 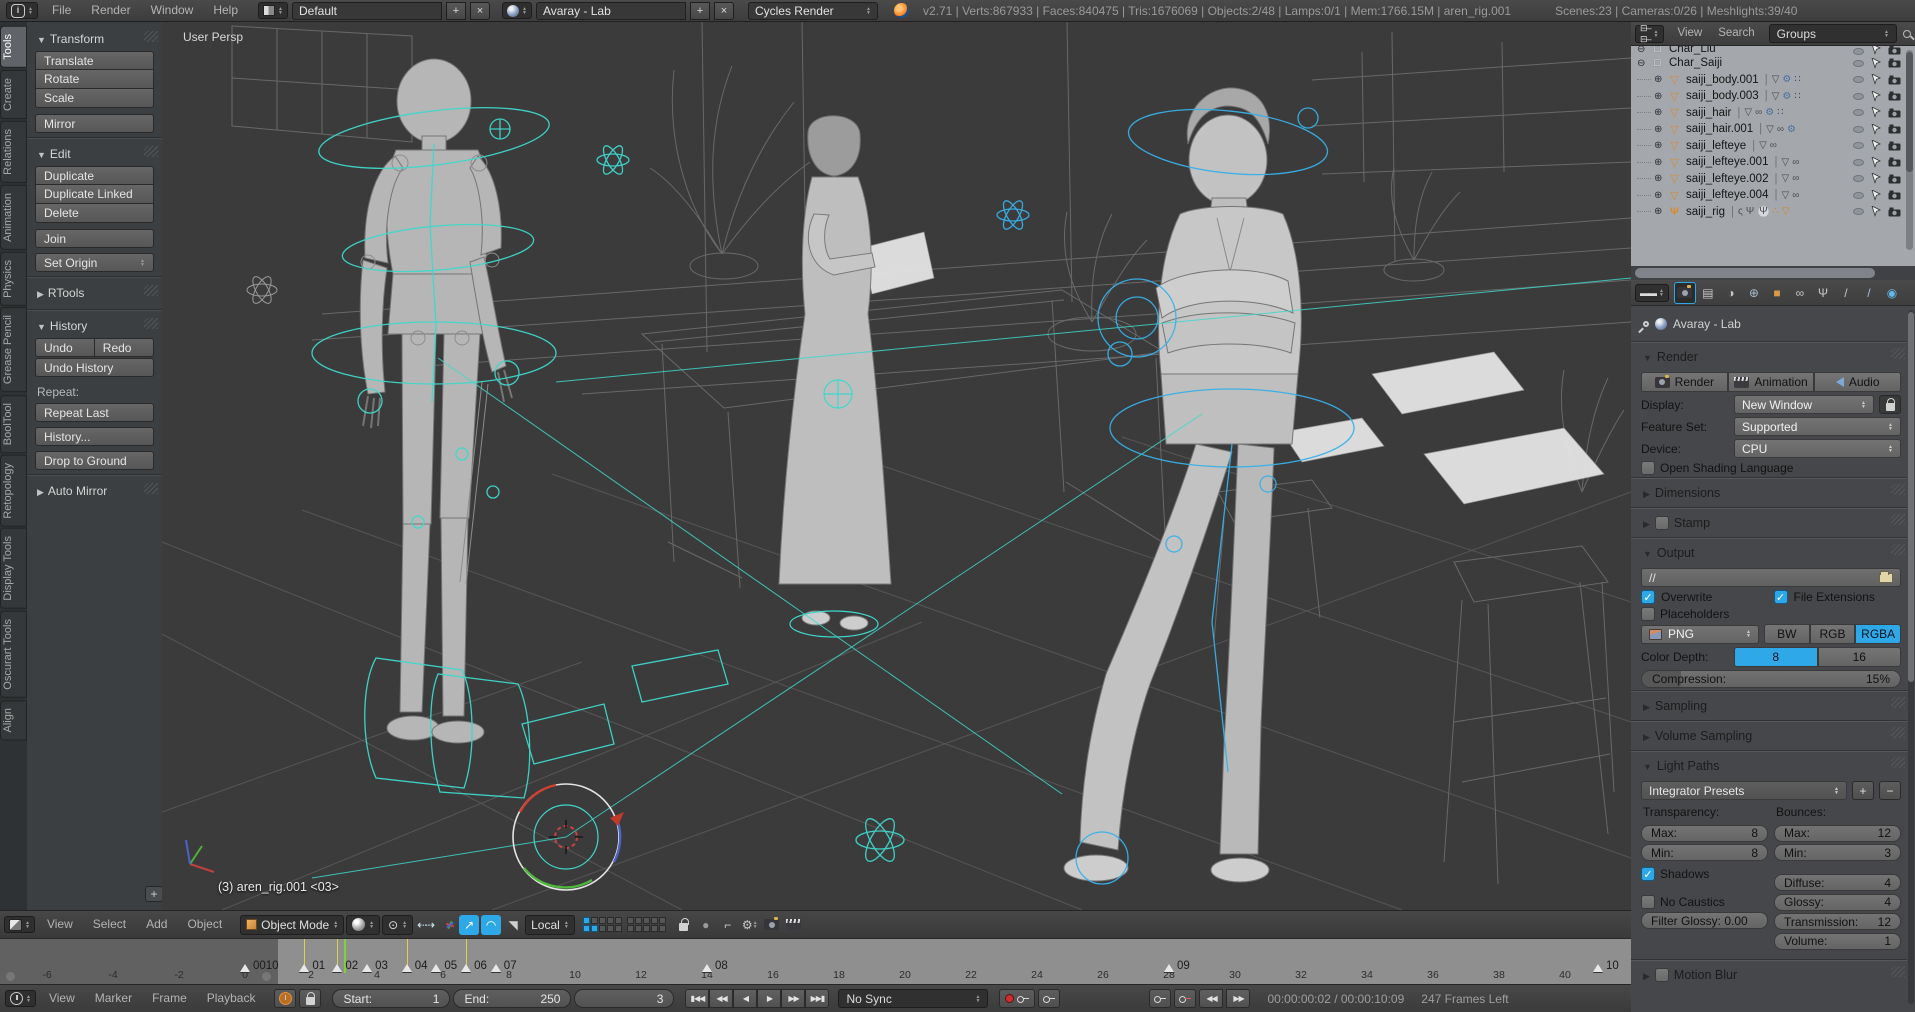 I want to click on menu-help: Help, so click(x=225, y=10).